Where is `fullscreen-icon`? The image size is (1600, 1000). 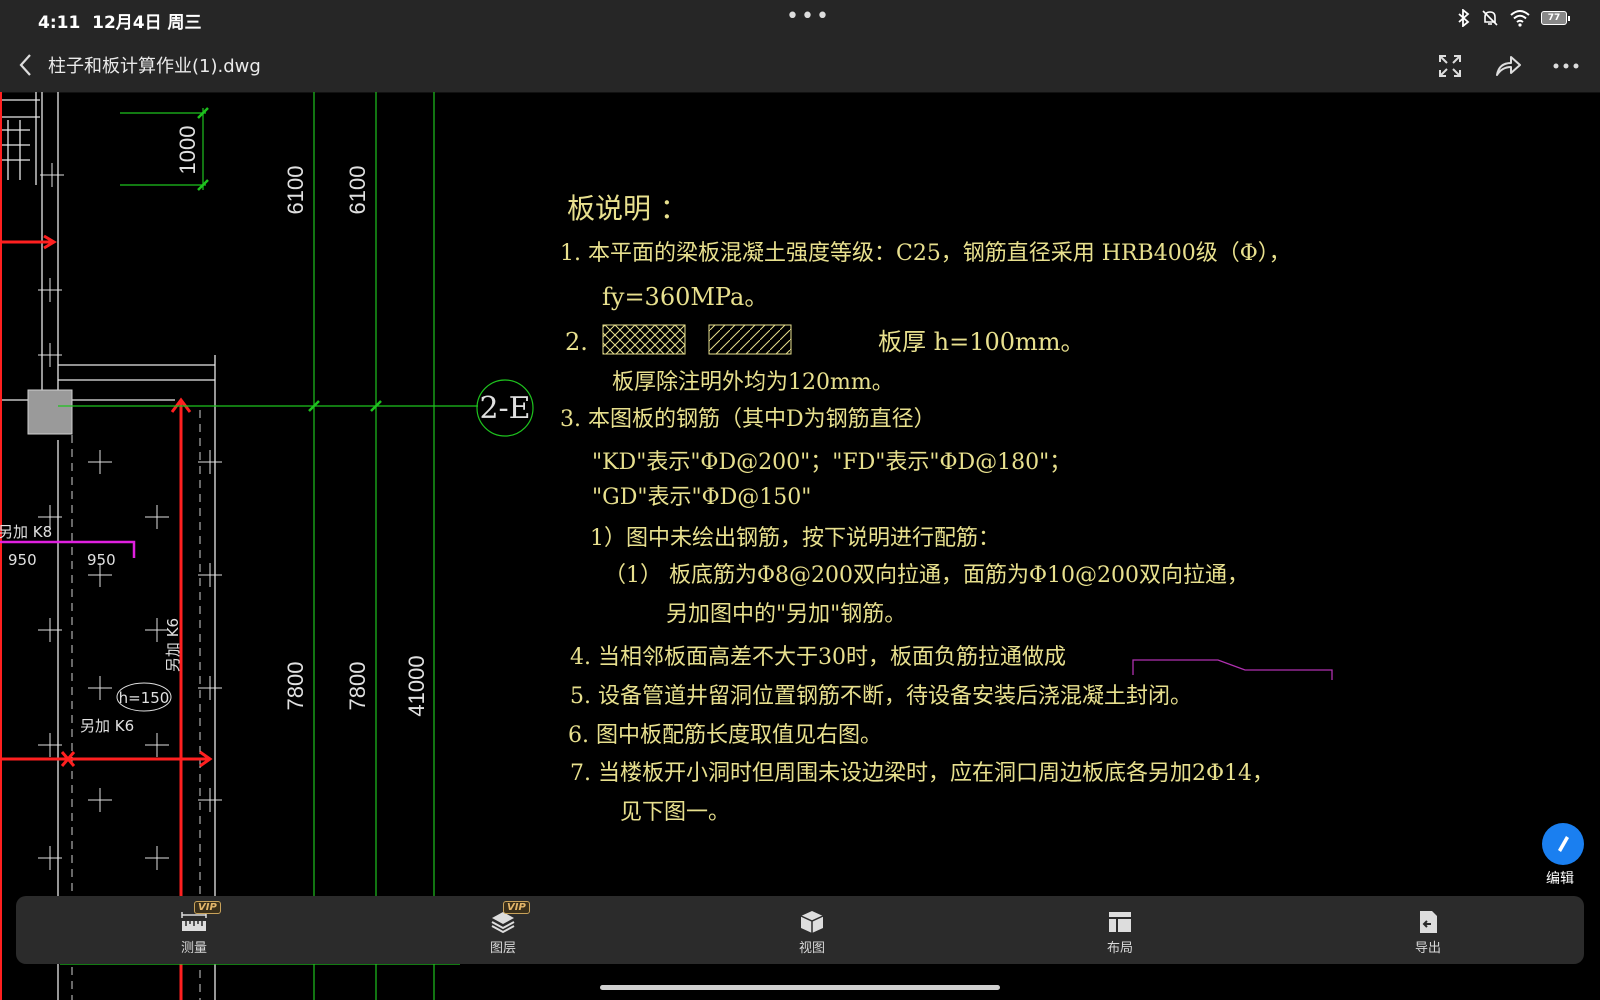 fullscreen-icon is located at coordinates (1450, 66).